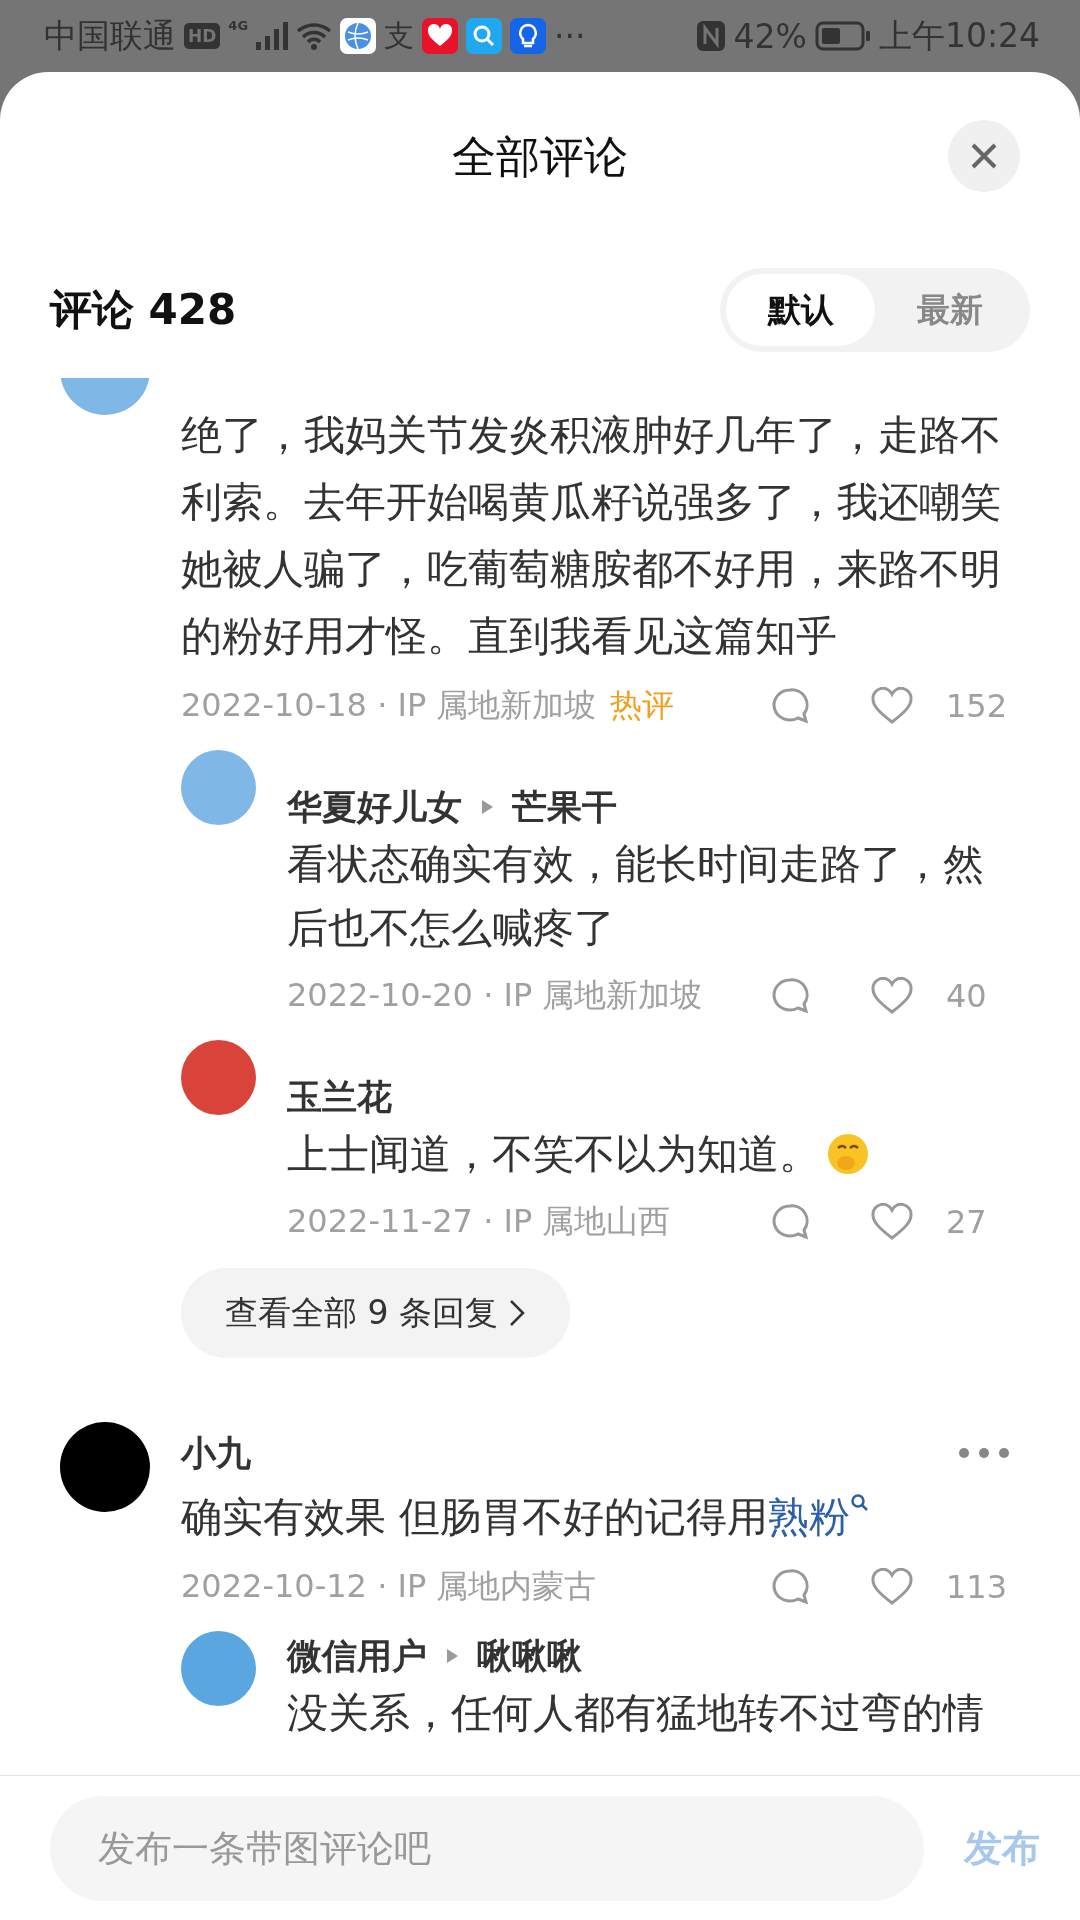  What do you see at coordinates (642, 706) in the screenshot?
I see `hot-comment-tag: 热评` at bounding box center [642, 706].